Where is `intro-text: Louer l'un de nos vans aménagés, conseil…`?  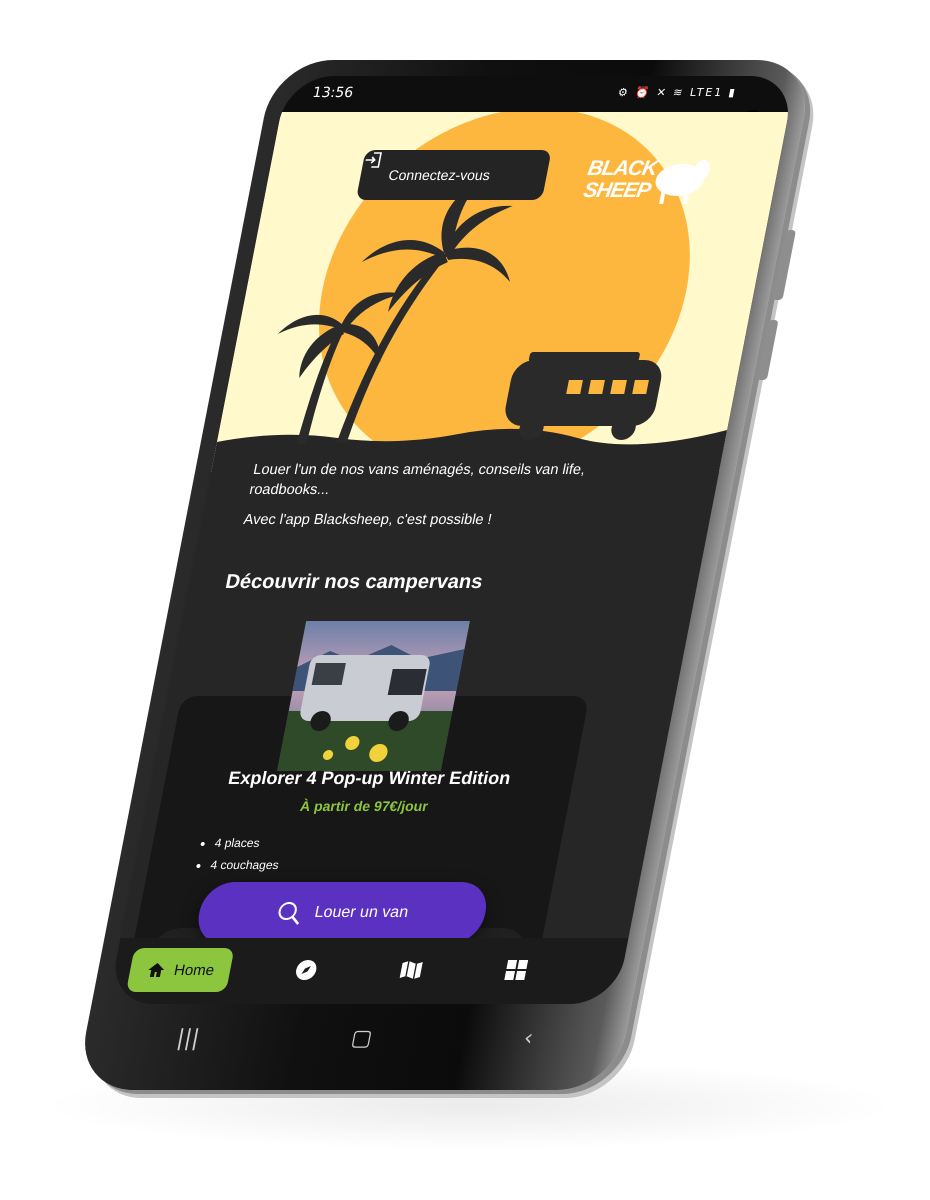 intro-text: Louer l'un de nos vans aménagés, conseil… is located at coordinates (448, 500).